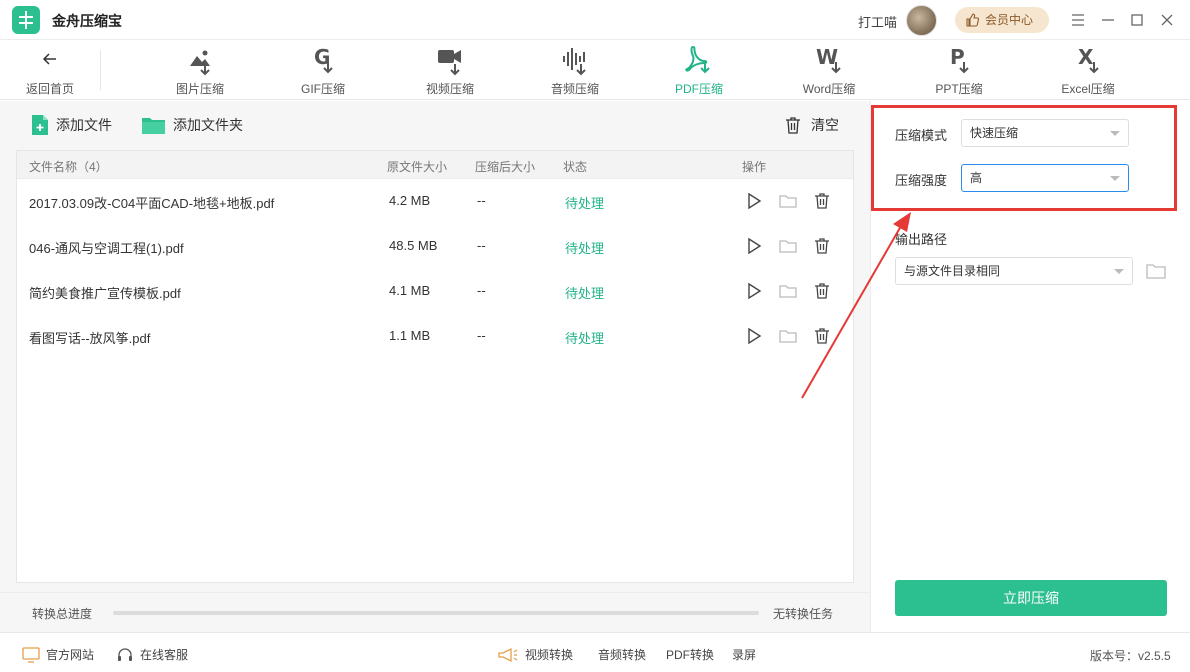 This screenshot has height=672, width=1190. What do you see at coordinates (58, 654) in the screenshot?
I see `official-website-link: 官方网站` at bounding box center [58, 654].